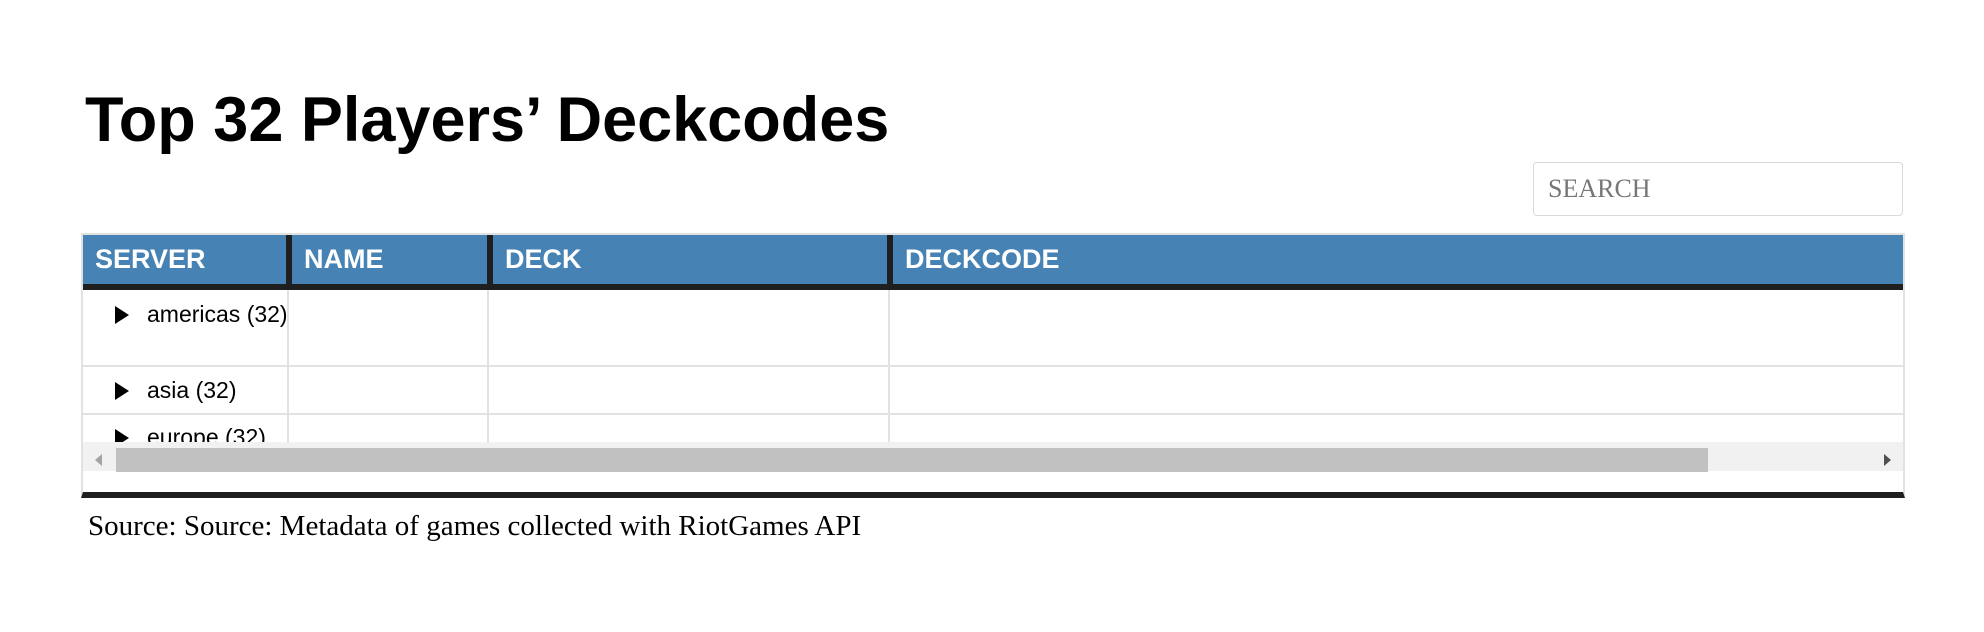 The width and height of the screenshot is (1984, 632). Describe the element at coordinates (150, 259) in the screenshot. I see `column-header-label: SERVER` at that location.